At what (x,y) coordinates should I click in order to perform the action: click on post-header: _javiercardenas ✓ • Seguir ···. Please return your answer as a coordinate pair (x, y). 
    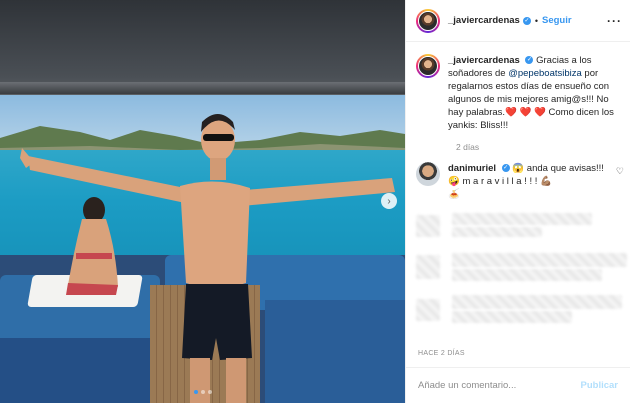
    Looking at the image, I should click on (518, 21).